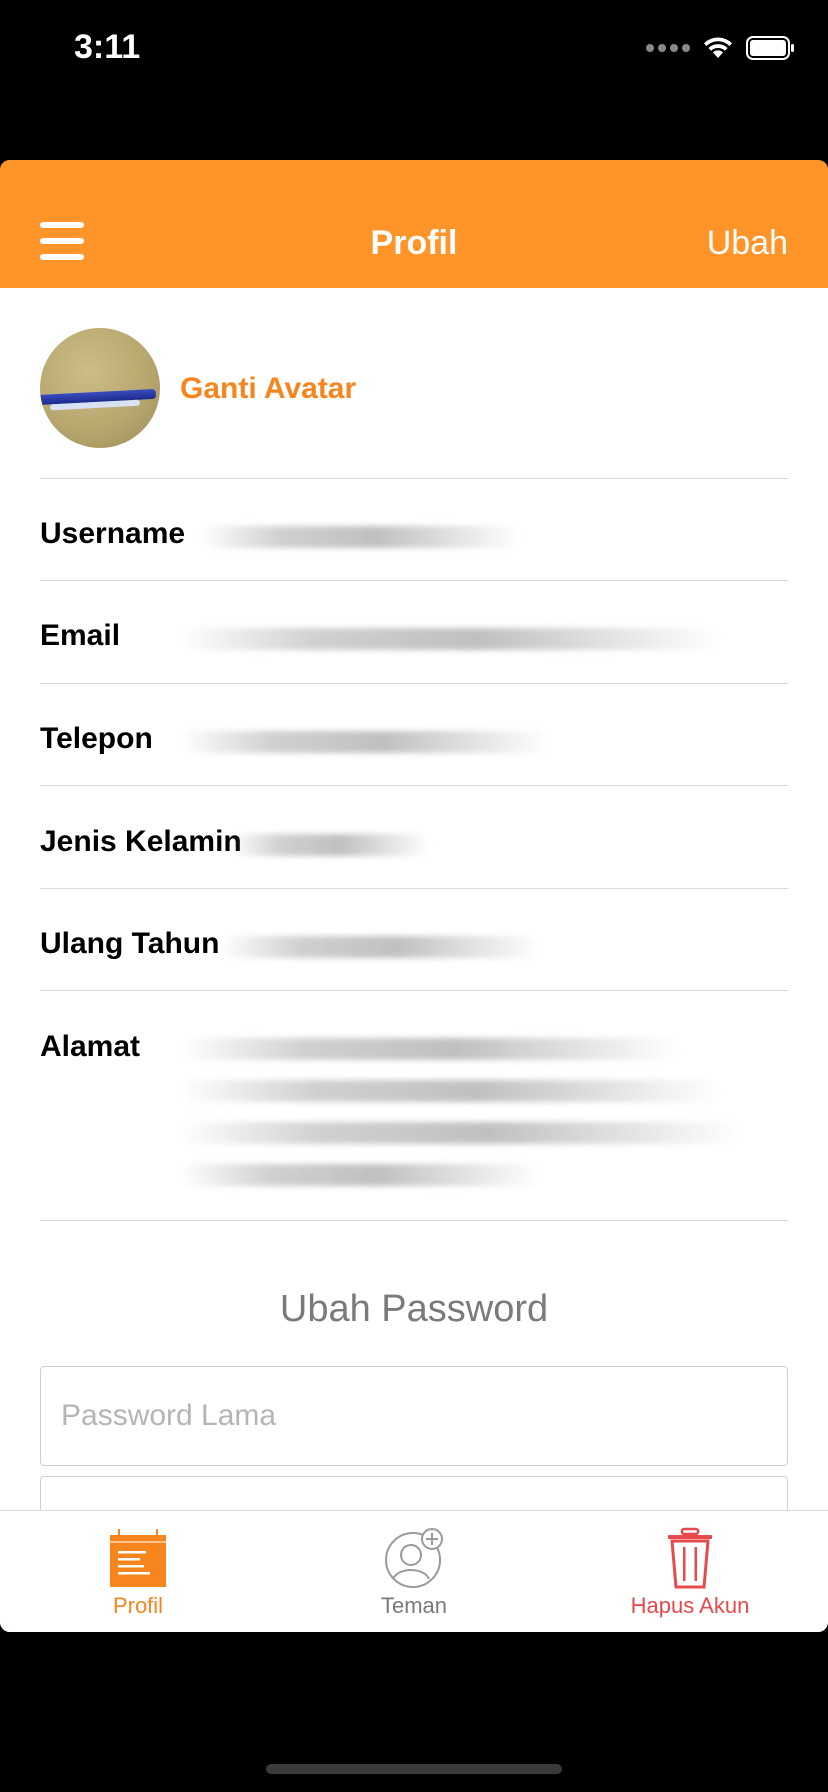 This screenshot has width=828, height=1792. Describe the element at coordinates (414, 1558) in the screenshot. I see `add-friend-icon` at that location.